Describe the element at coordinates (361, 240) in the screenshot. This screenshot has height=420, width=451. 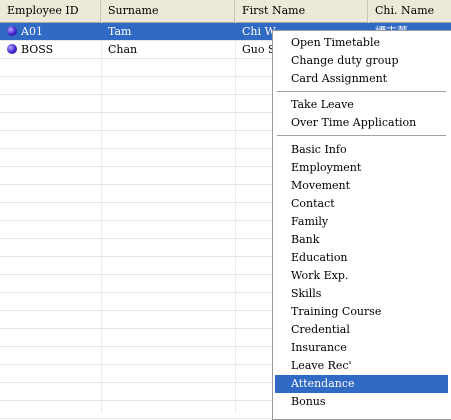
I see `menu-item-bank: Bank` at that location.